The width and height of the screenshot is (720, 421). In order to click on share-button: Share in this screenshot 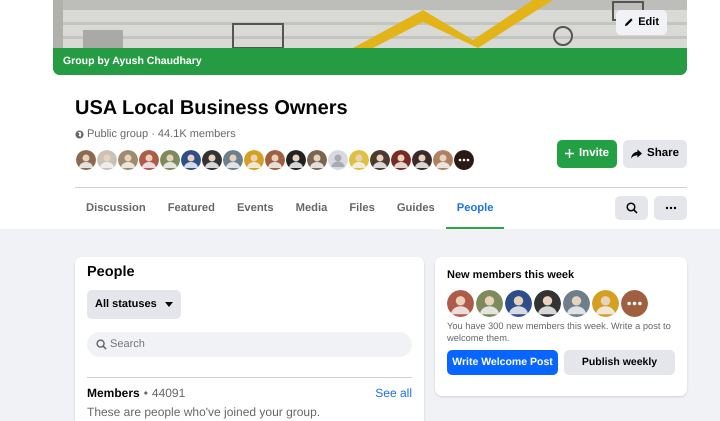, I will do `click(655, 154)`.